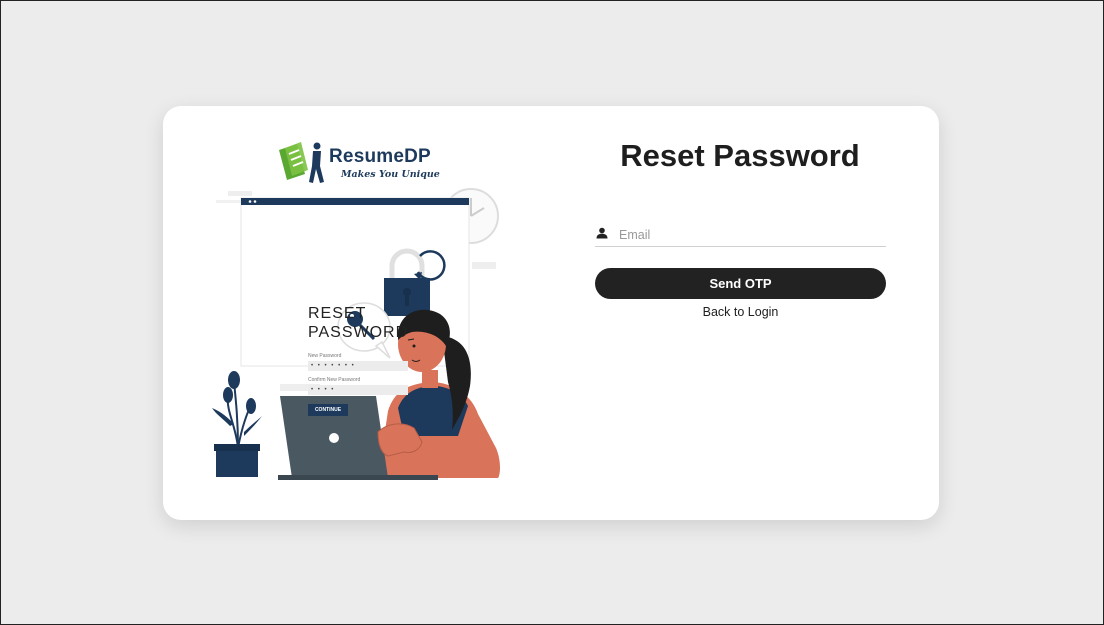  What do you see at coordinates (740, 155) in the screenshot?
I see `page-title: Reset Password` at bounding box center [740, 155].